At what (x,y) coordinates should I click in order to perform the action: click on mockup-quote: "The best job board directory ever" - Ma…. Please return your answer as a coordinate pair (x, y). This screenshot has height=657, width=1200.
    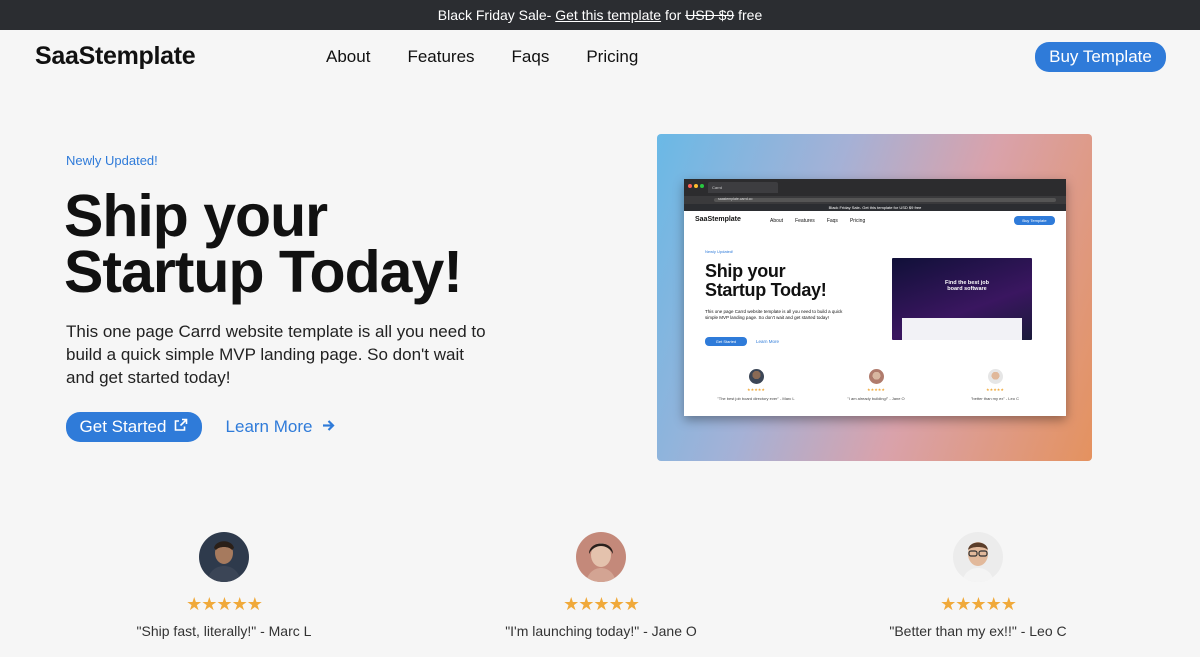
    Looking at the image, I should click on (756, 398).